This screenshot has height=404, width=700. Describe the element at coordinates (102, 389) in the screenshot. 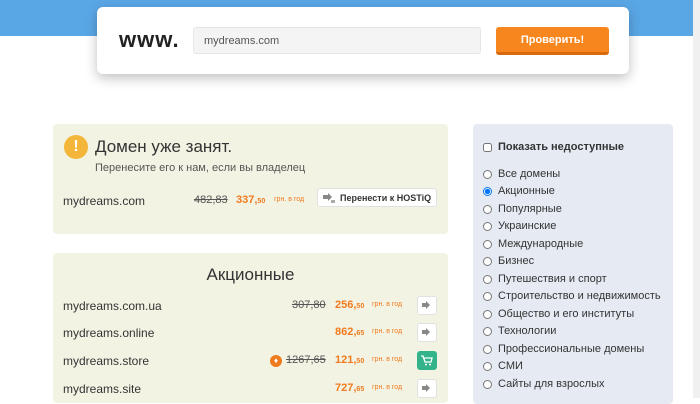

I see `domain-name: mydreams.site` at that location.